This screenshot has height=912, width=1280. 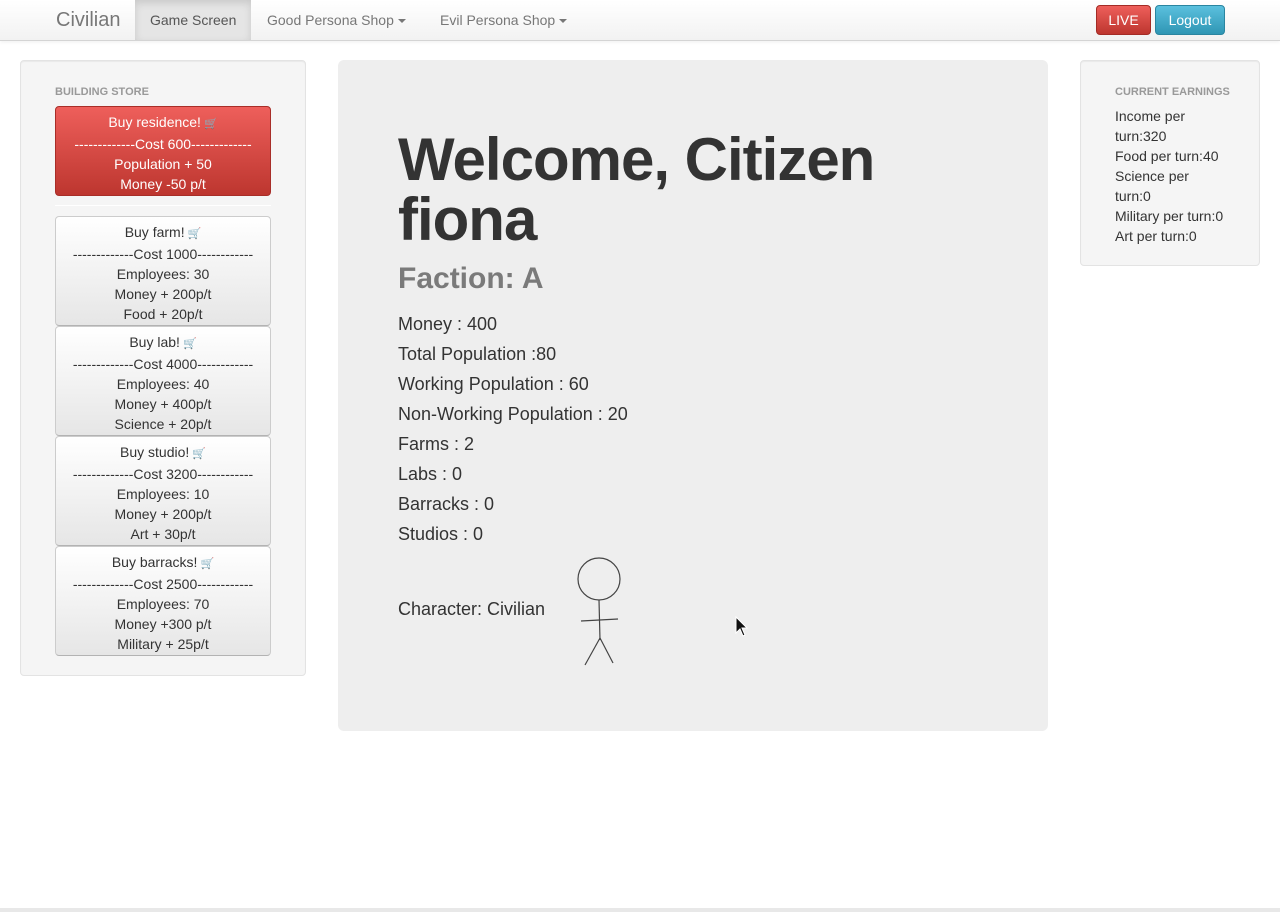 I want to click on live-button: LIVE, so click(x=1123, y=20).